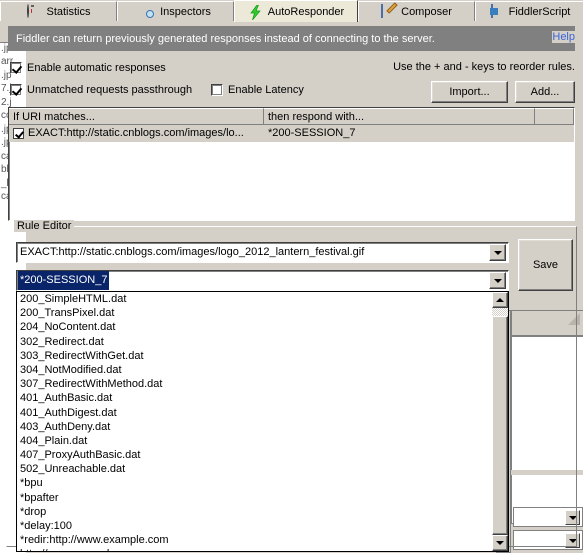  I want to click on list-item: *bpu, so click(254, 483).